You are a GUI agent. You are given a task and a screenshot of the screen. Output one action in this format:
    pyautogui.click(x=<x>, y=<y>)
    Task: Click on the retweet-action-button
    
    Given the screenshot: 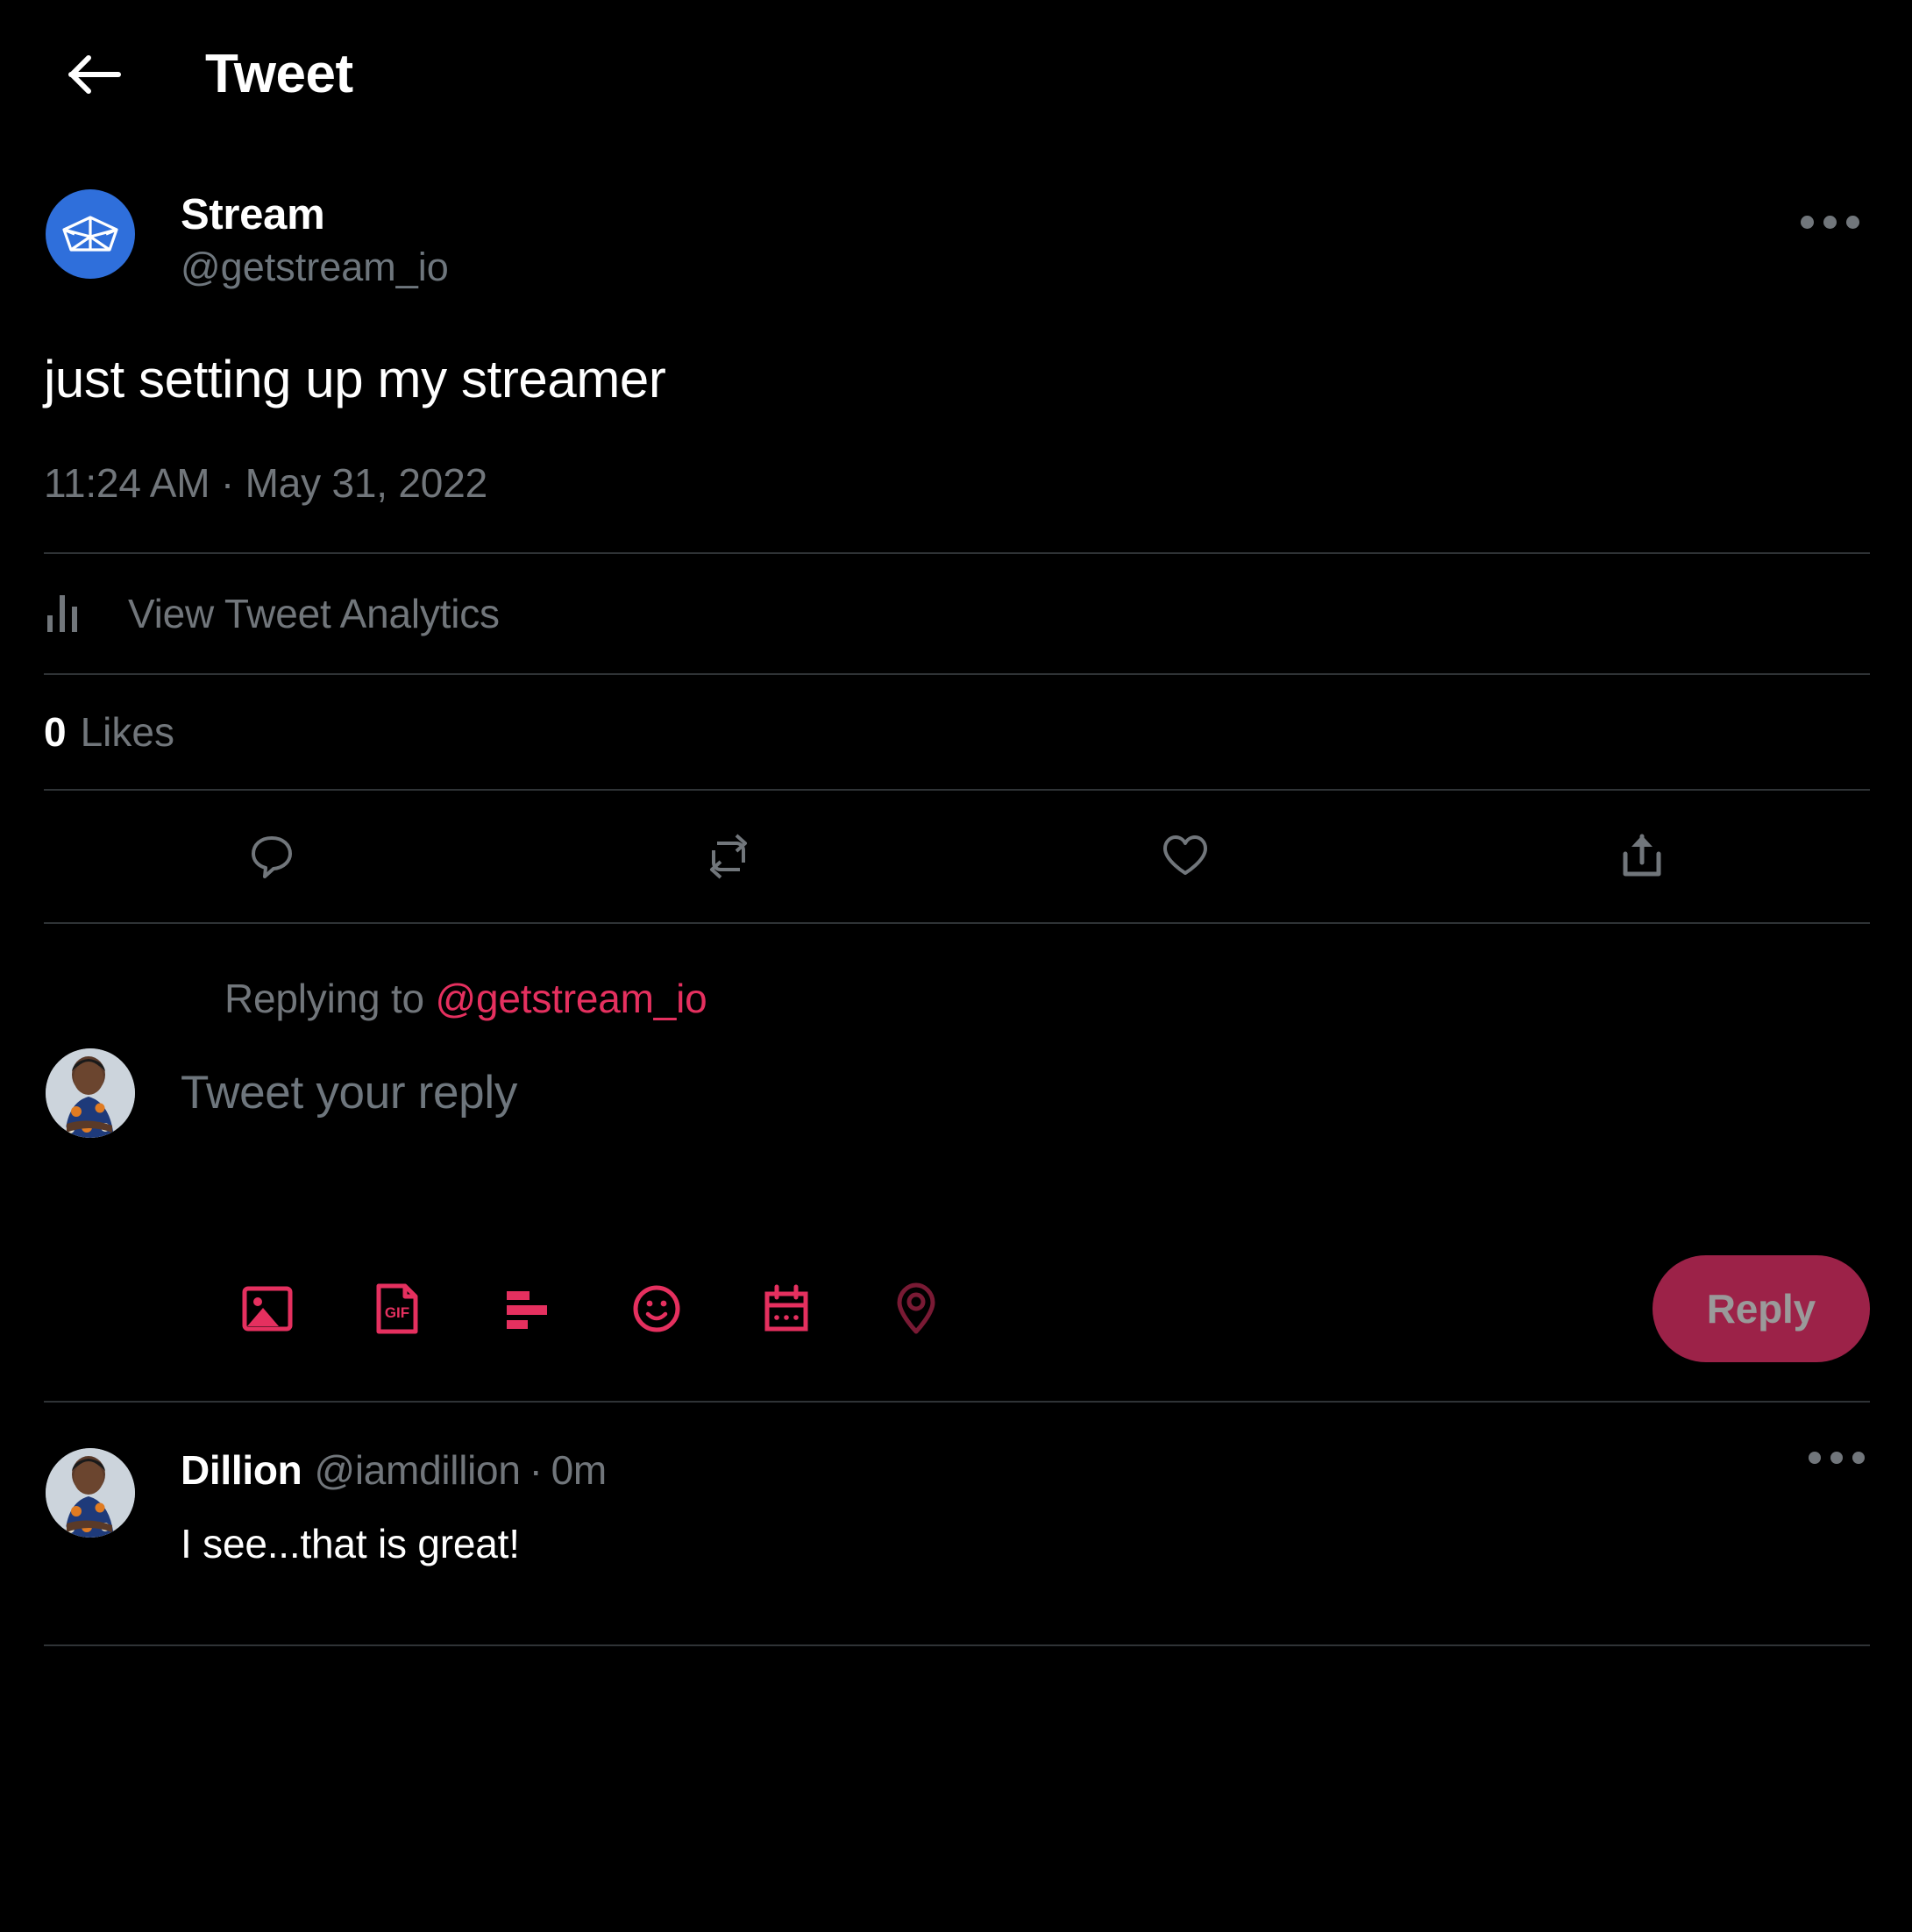 What is the action you would take?
    pyautogui.click(x=729, y=856)
    